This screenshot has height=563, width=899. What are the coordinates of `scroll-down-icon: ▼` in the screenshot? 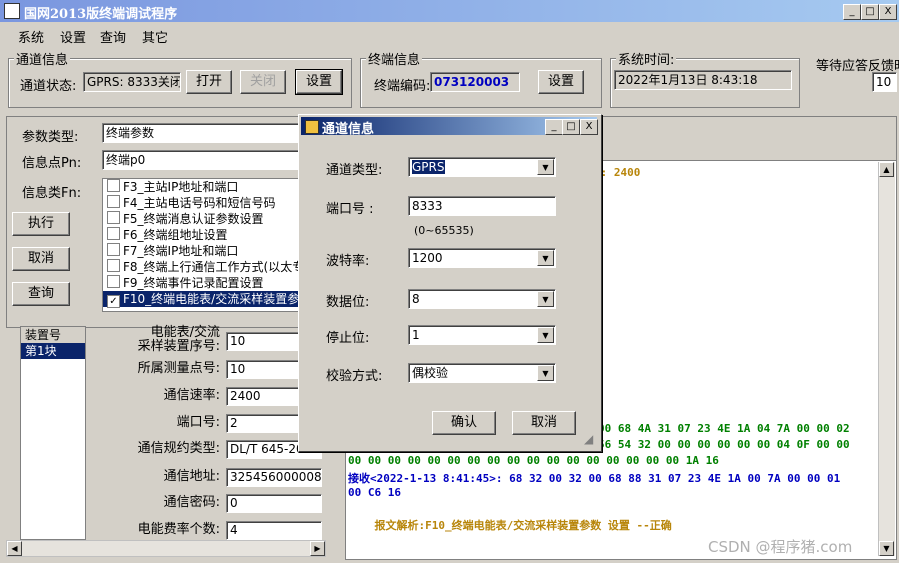 It's located at (886, 548).